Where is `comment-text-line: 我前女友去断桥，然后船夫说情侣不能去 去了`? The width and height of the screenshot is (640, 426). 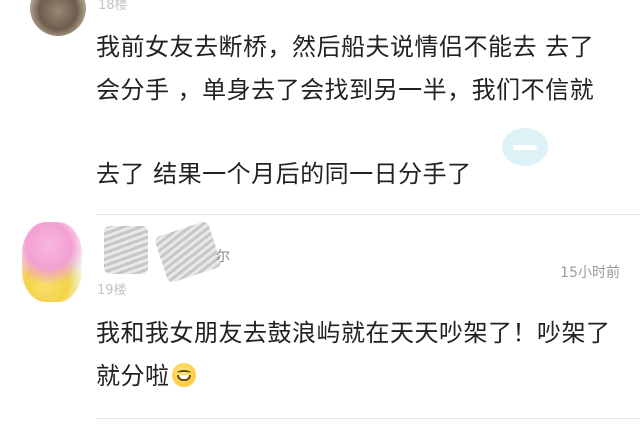
comment-text-line: 我前女友去断桥，然后船夫说情侣不能去 去了 is located at coordinates (345, 47).